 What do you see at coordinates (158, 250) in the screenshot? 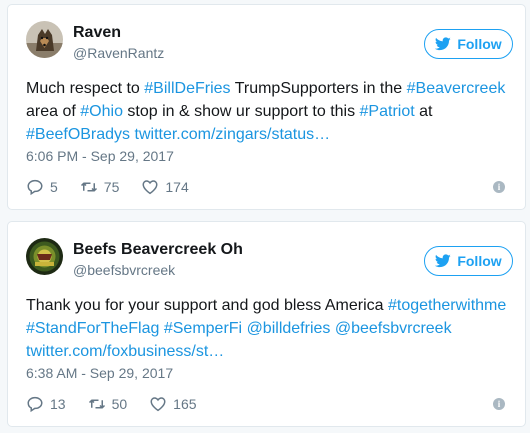
I see `user-name: Beefs Beavercreek Oh` at bounding box center [158, 250].